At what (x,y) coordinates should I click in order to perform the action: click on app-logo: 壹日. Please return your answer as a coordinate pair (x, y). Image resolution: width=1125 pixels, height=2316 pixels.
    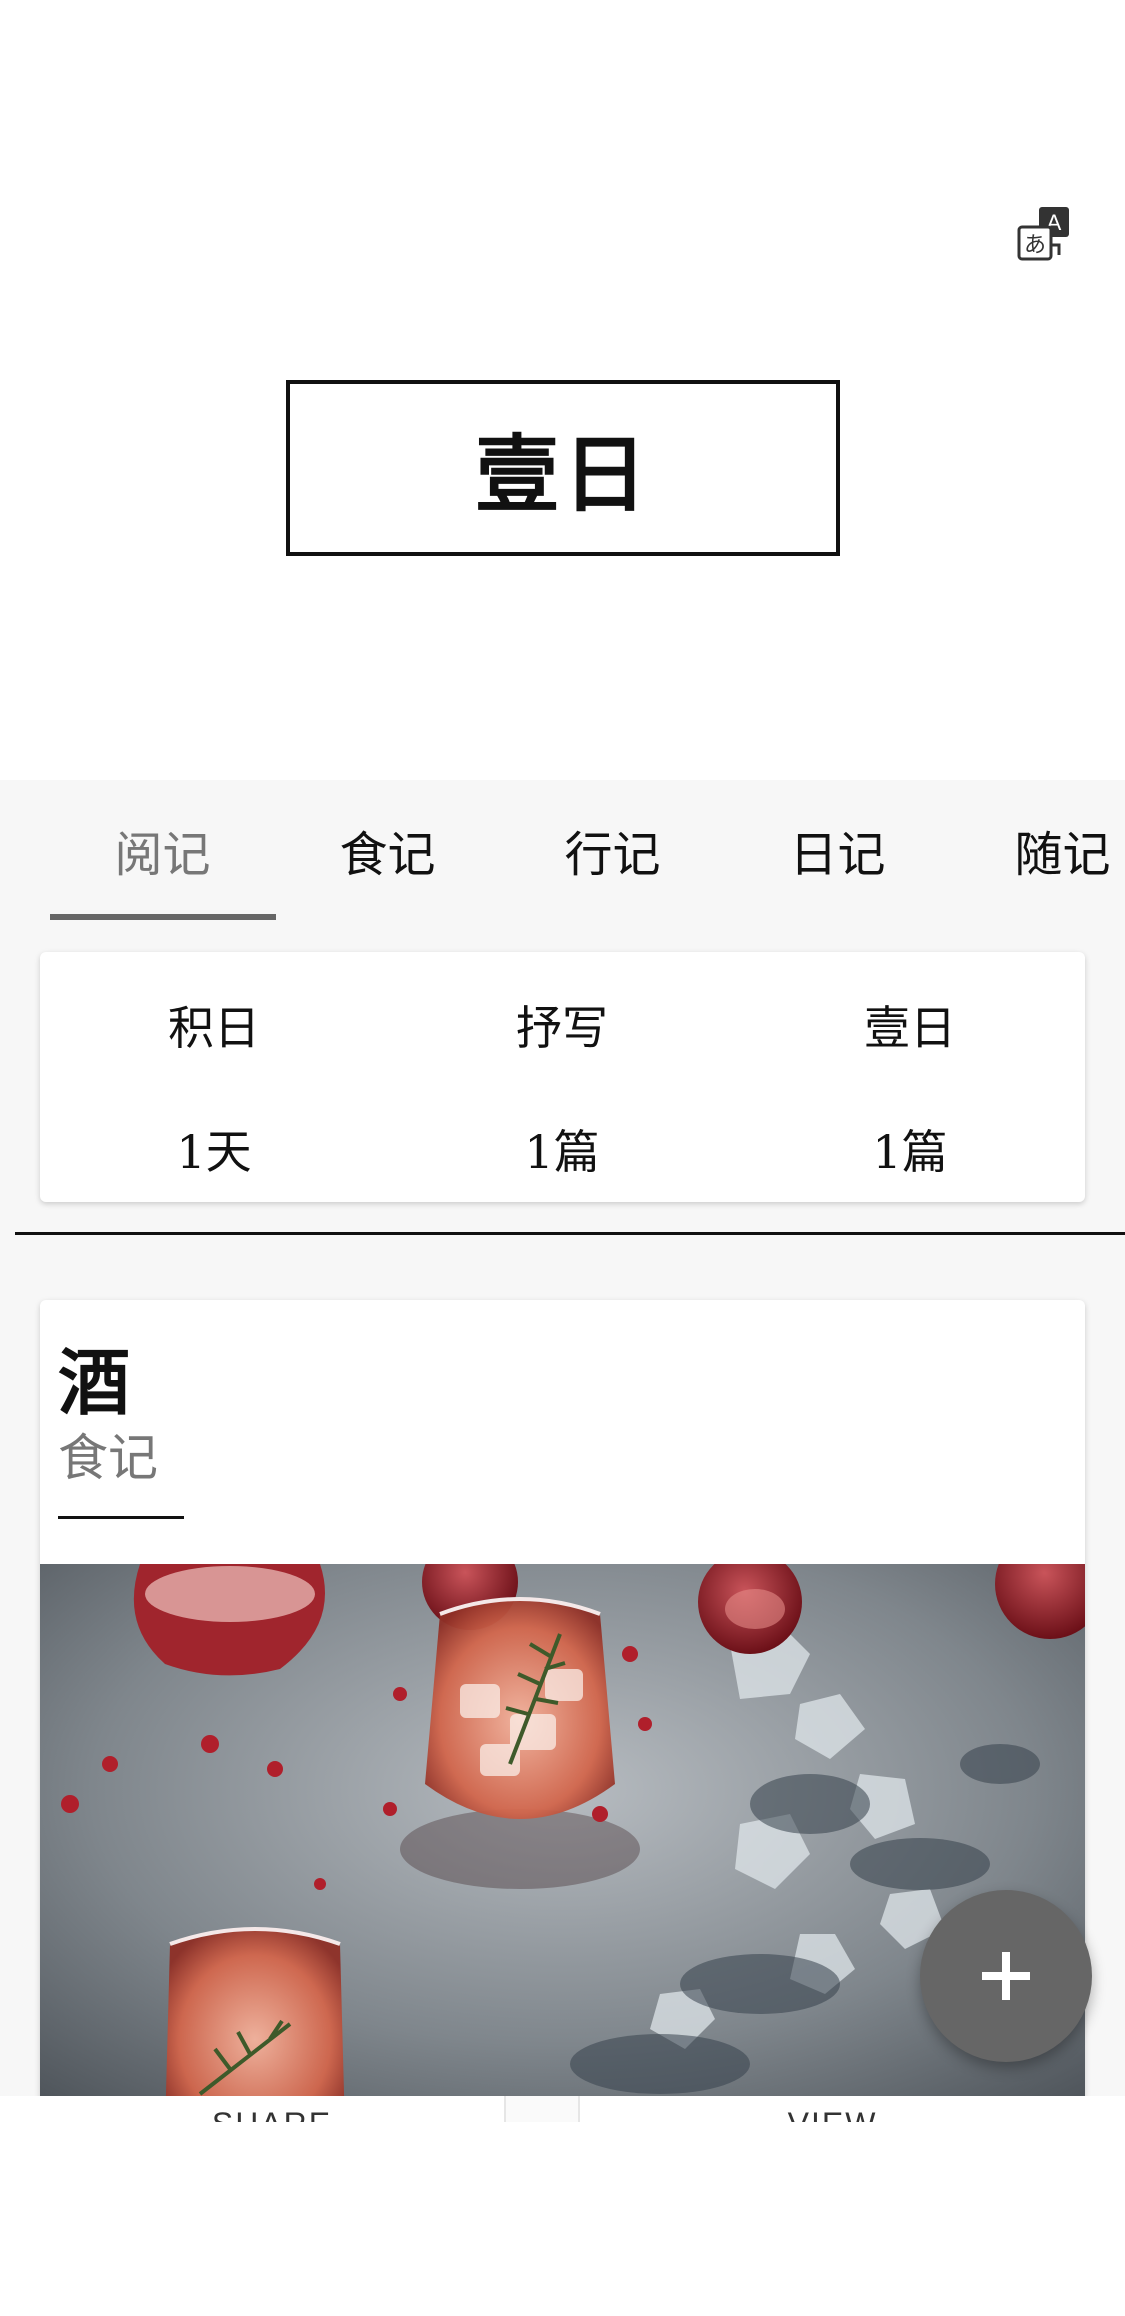
    Looking at the image, I should click on (563, 468).